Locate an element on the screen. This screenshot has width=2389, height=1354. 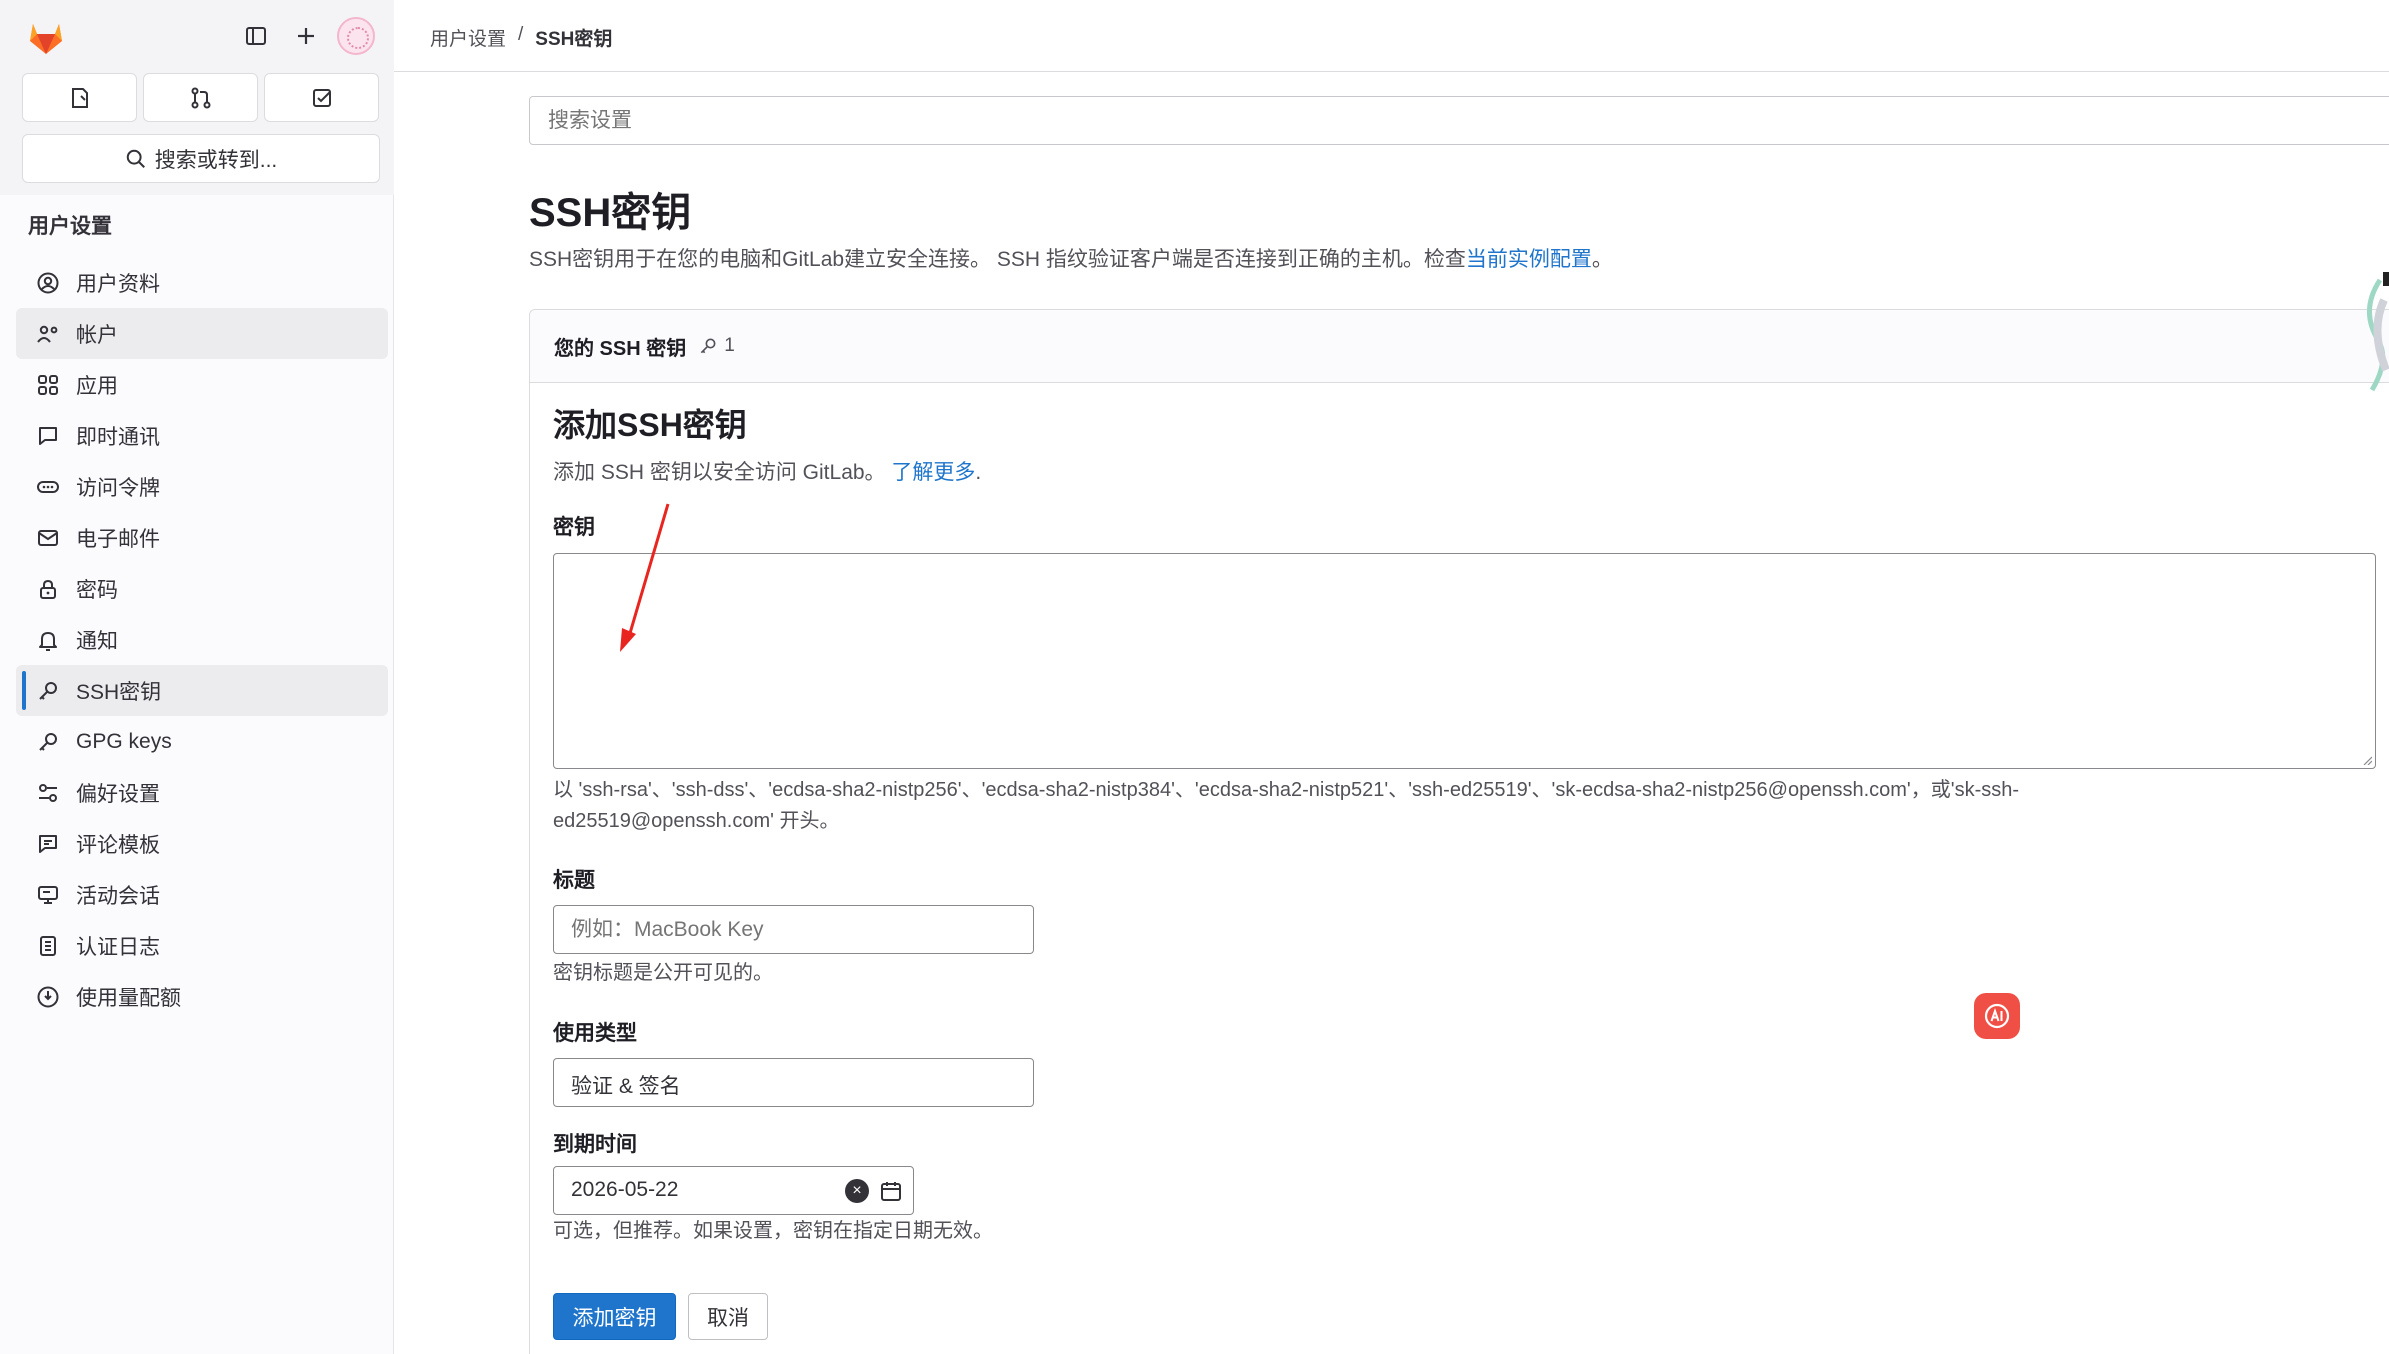
preferences-icon is located at coordinates (48, 793).